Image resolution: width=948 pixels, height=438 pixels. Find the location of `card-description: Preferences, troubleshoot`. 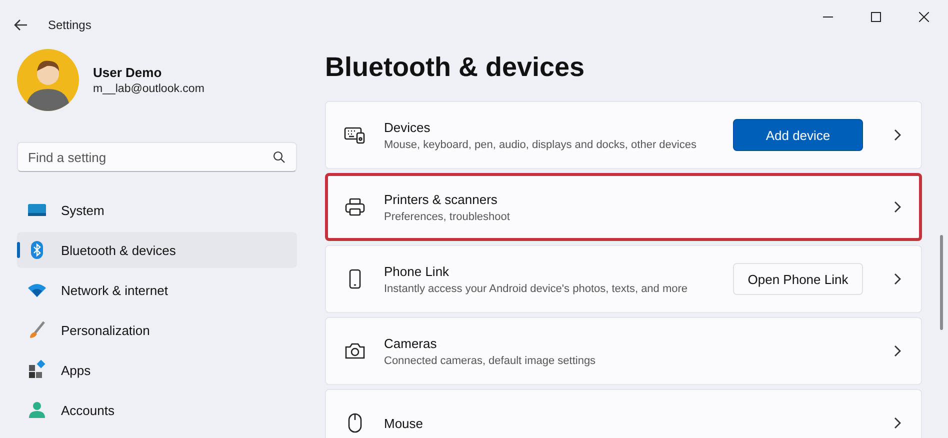

card-description: Preferences, troubleshoot is located at coordinates (447, 216).